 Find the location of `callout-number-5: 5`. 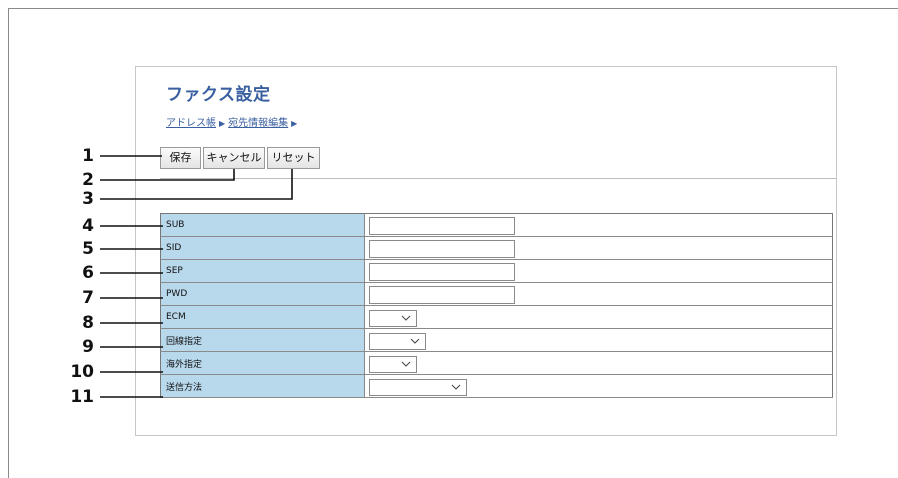

callout-number-5: 5 is located at coordinates (88, 249).